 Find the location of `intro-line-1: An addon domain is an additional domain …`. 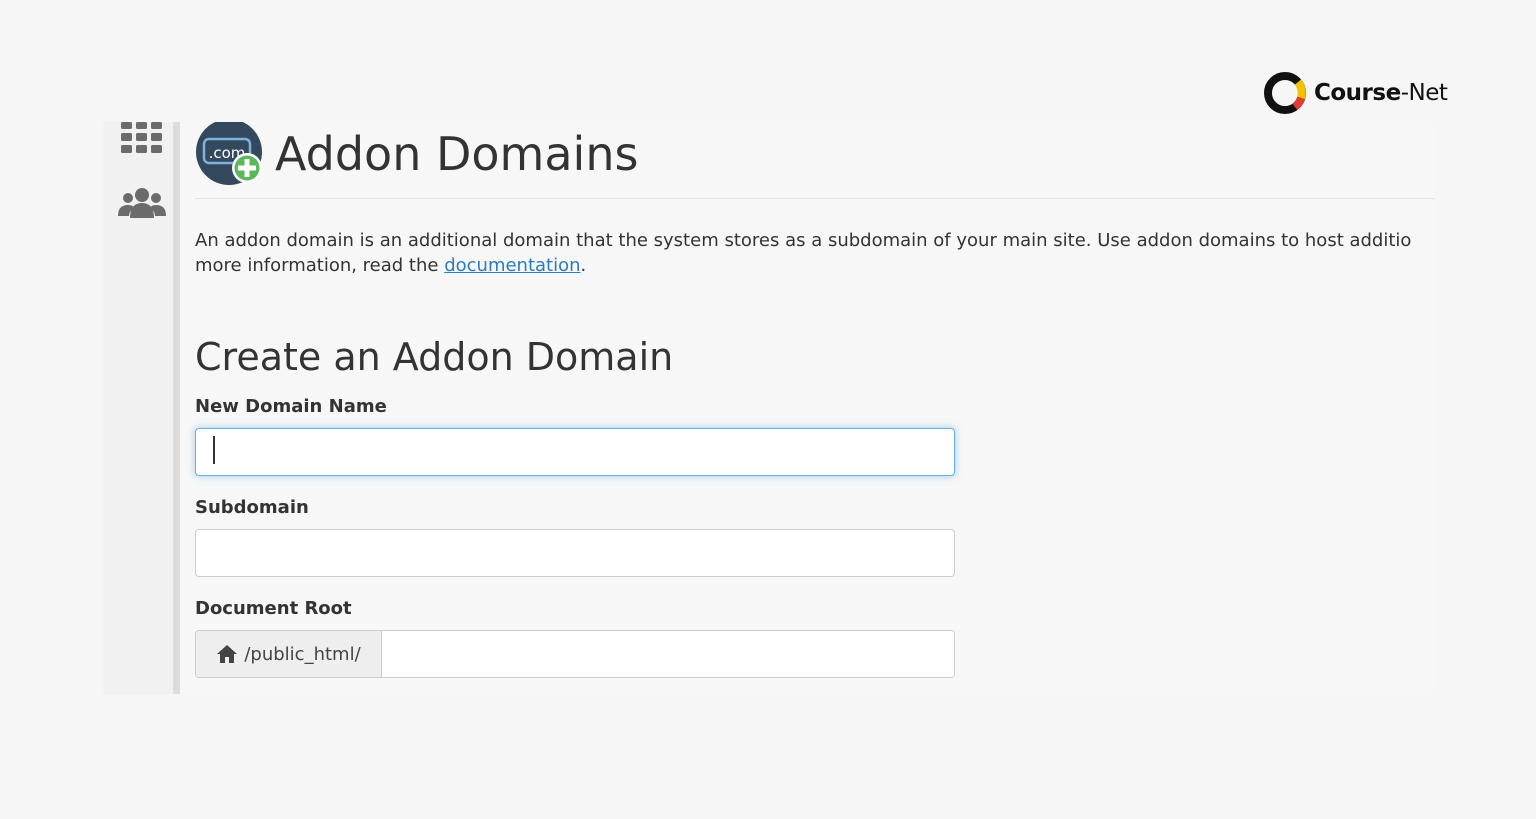

intro-line-1: An addon domain is an additional domain … is located at coordinates (803, 240).